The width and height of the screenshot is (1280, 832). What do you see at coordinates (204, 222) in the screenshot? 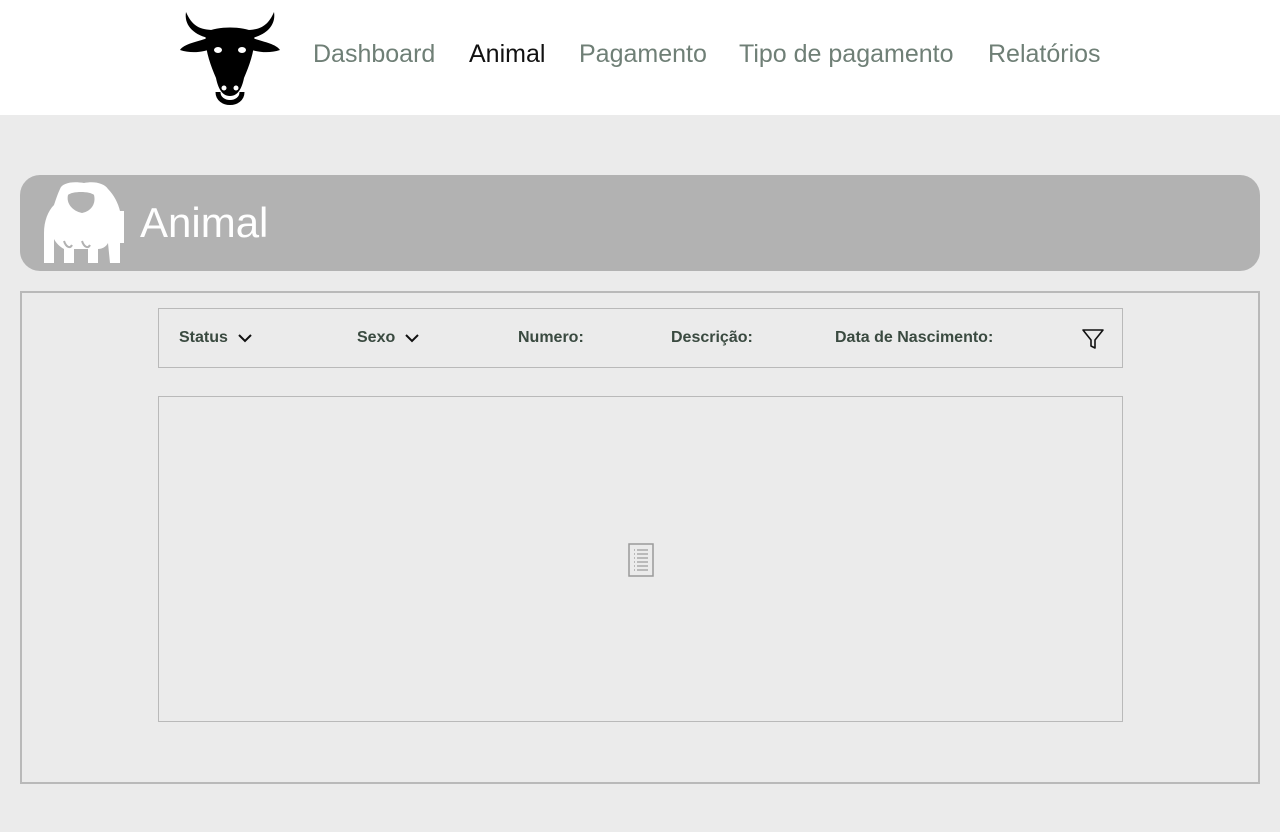
I see `page-title: Animal` at bounding box center [204, 222].